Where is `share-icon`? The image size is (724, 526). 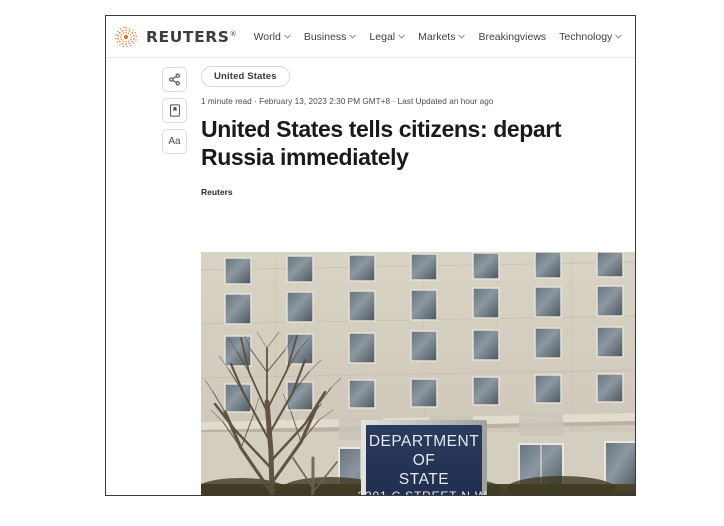 share-icon is located at coordinates (174, 79).